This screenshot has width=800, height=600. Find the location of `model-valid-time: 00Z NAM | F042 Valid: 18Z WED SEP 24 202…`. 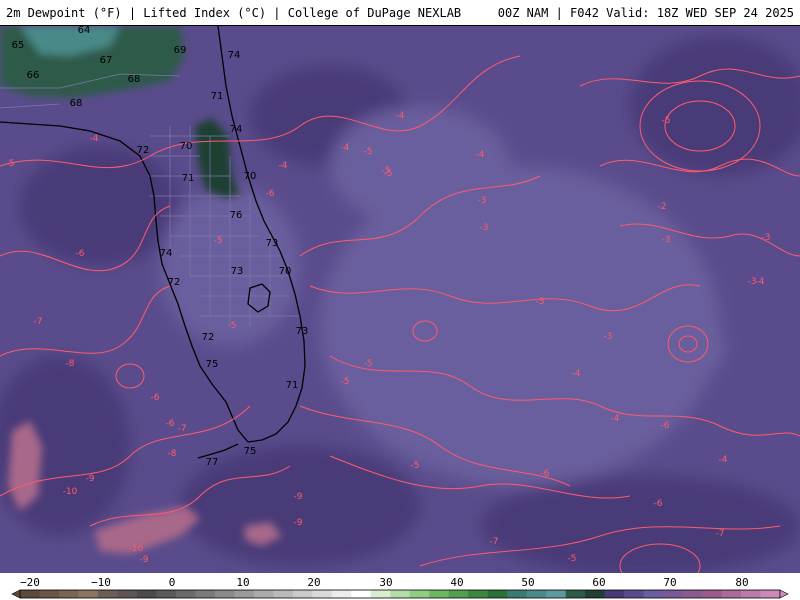

model-valid-time: 00Z NAM | F042 Valid: 18Z WED SEP 24 202… is located at coordinates (645, 12).